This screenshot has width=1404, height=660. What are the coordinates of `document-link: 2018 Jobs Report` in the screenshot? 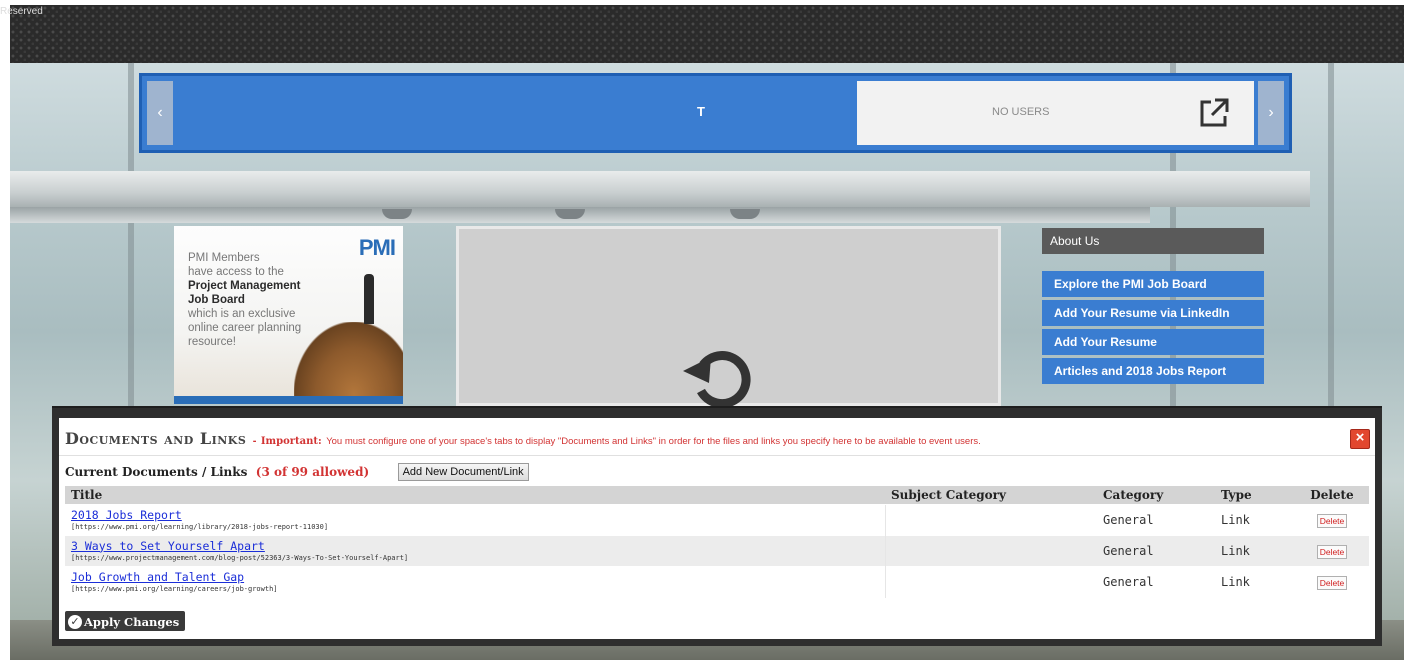 It's located at (475, 515).